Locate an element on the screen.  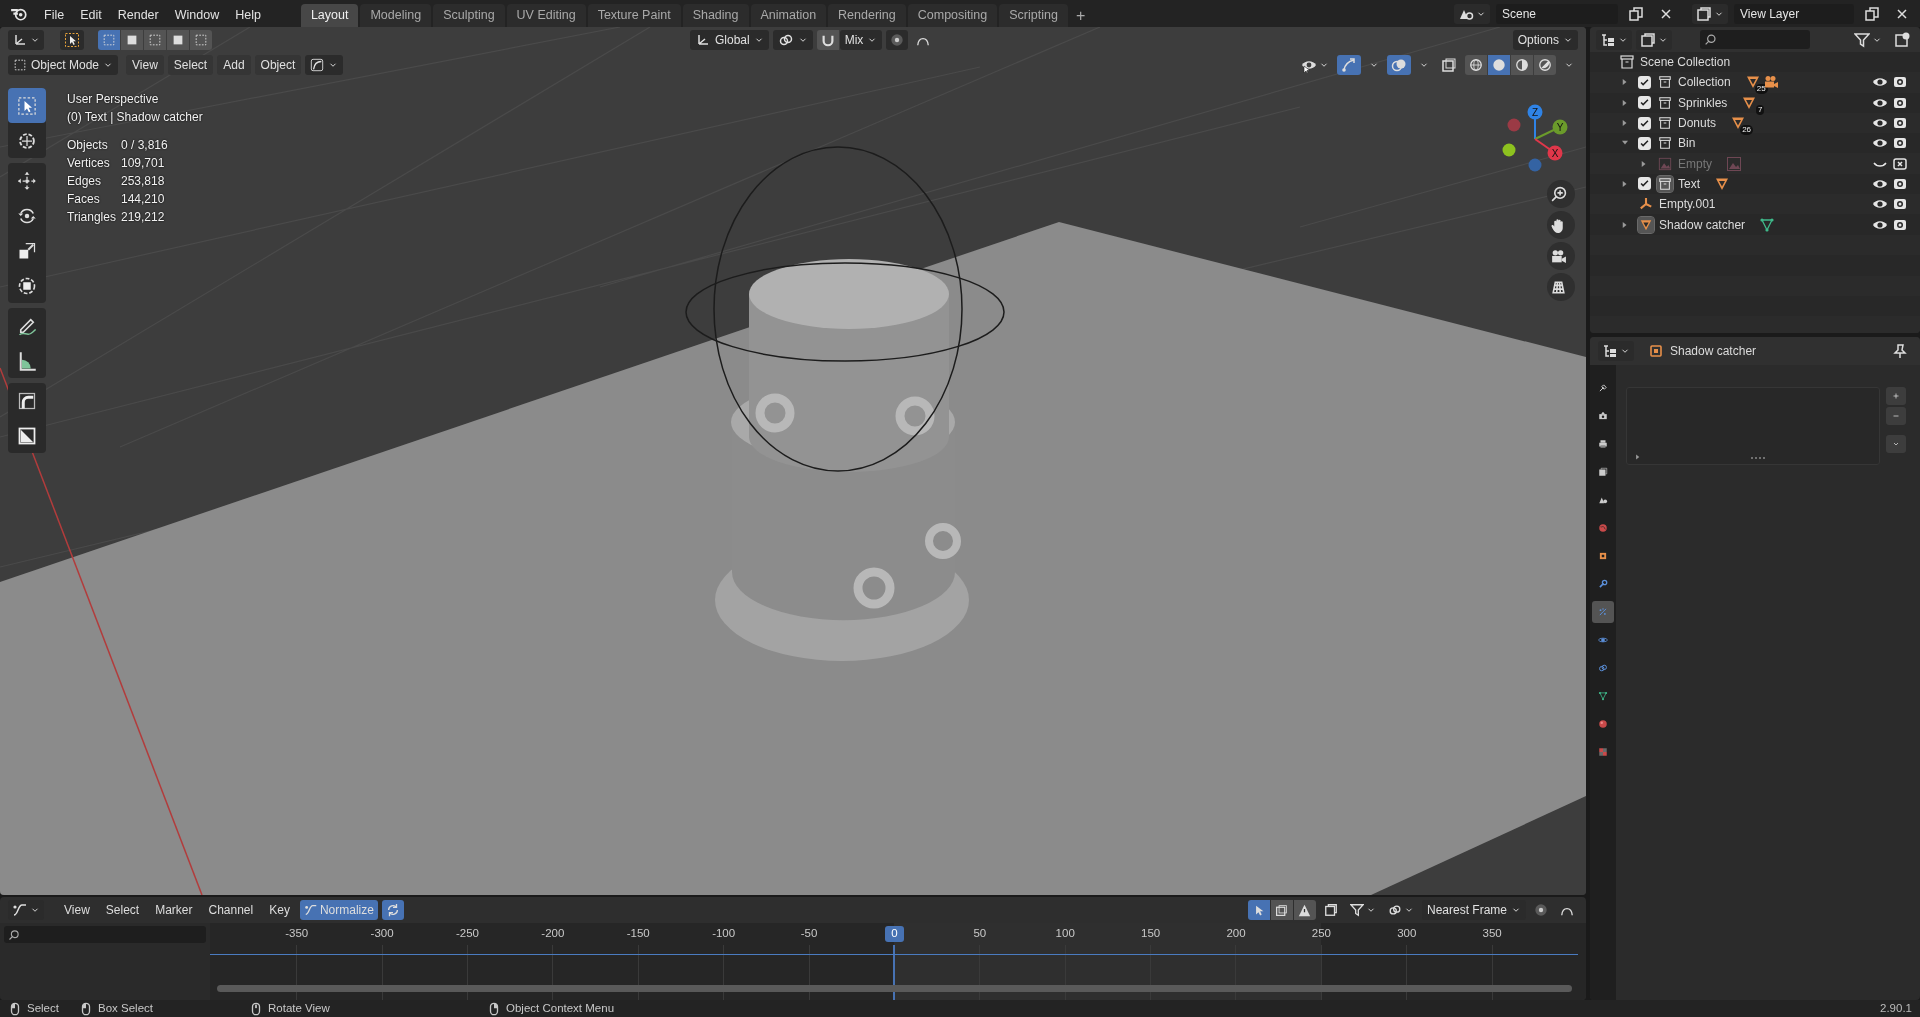
count-badge: 7 is located at coordinates (1760, 109).